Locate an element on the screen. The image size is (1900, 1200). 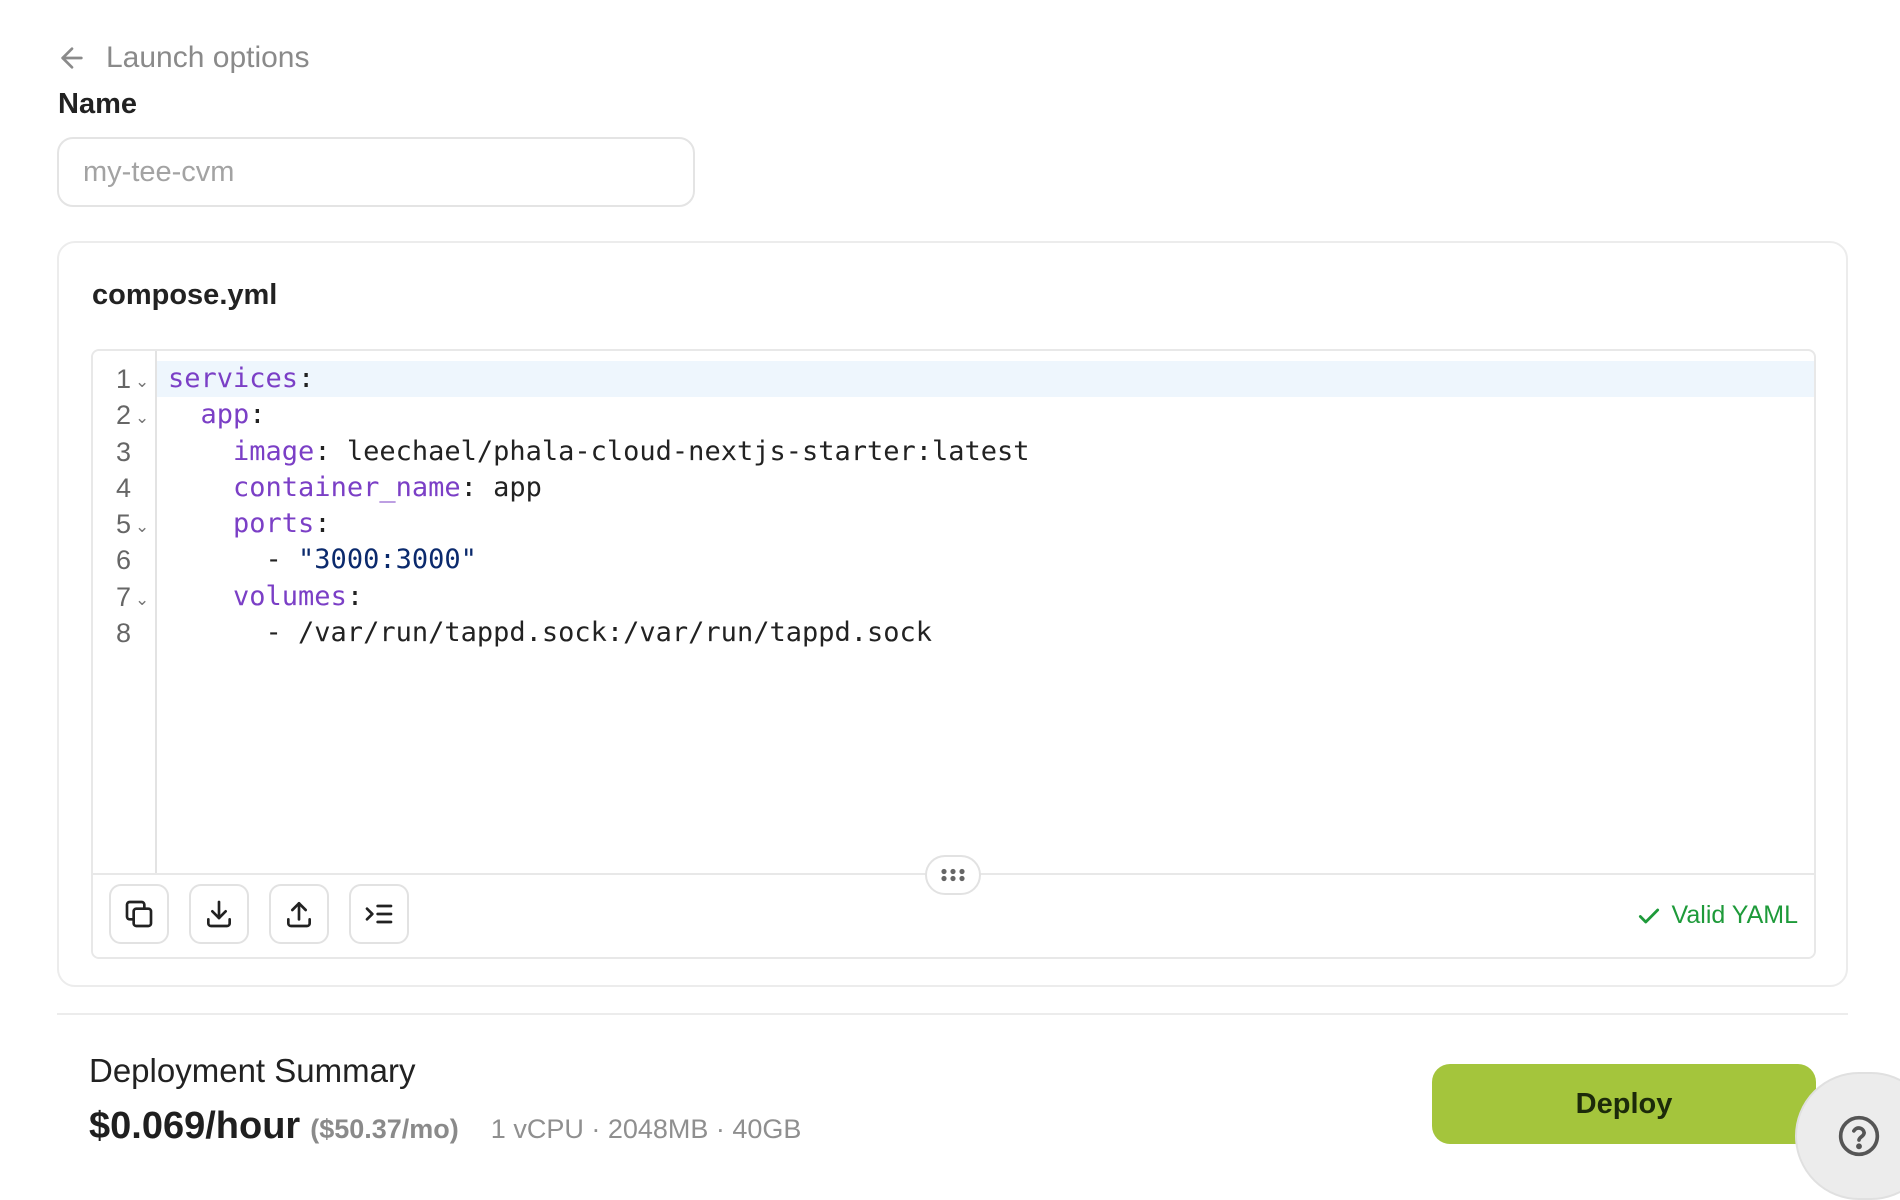
code-line: 2 ⌄ app: is located at coordinates (953, 415).